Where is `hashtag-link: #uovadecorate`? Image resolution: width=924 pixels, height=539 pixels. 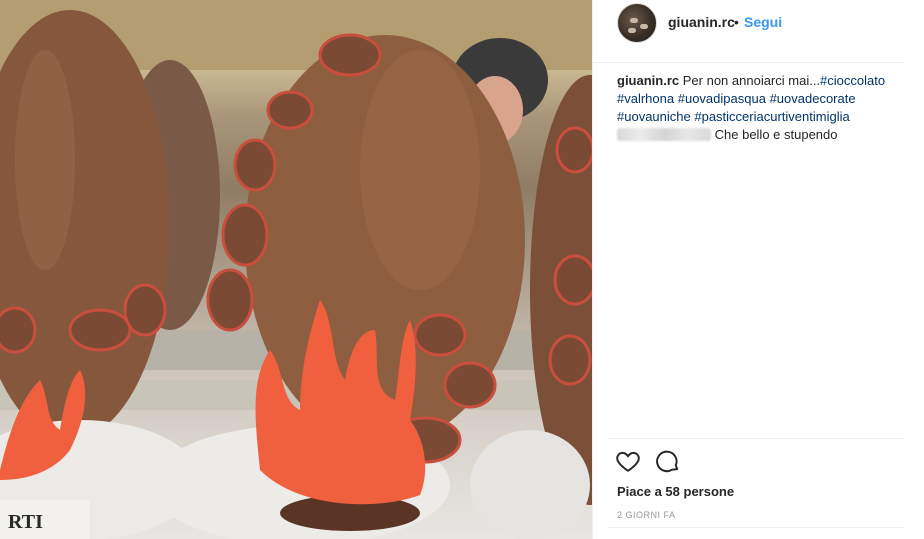
hashtag-link: #uovadecorate is located at coordinates (813, 98).